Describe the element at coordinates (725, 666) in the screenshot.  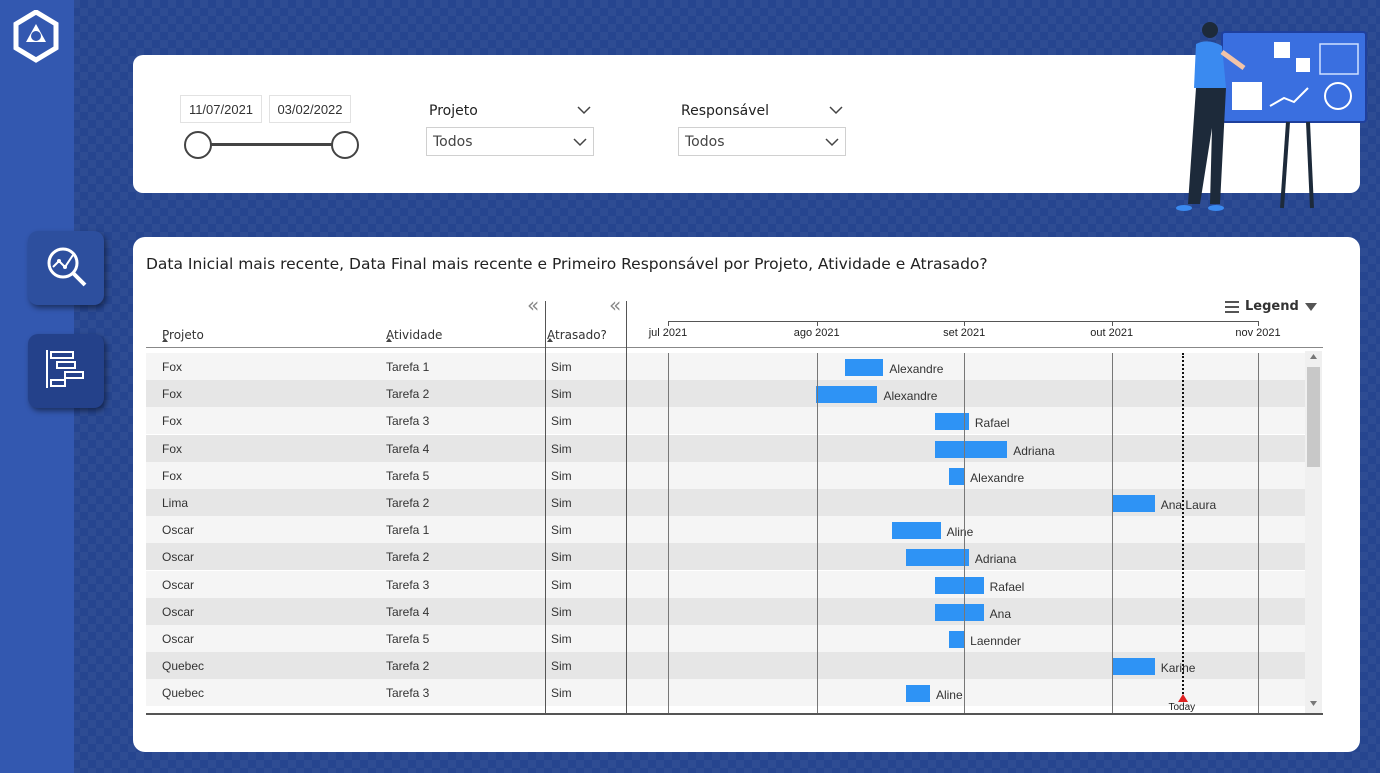
I see `table-row: Quebec Tarefa 2 Sim Karine` at that location.